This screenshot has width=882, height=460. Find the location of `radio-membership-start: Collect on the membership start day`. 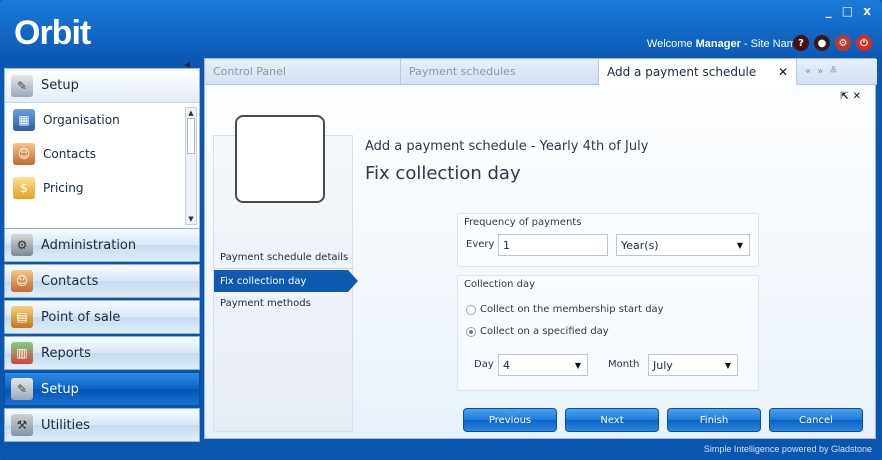

radio-membership-start: Collect on the membership start day is located at coordinates (565, 309).